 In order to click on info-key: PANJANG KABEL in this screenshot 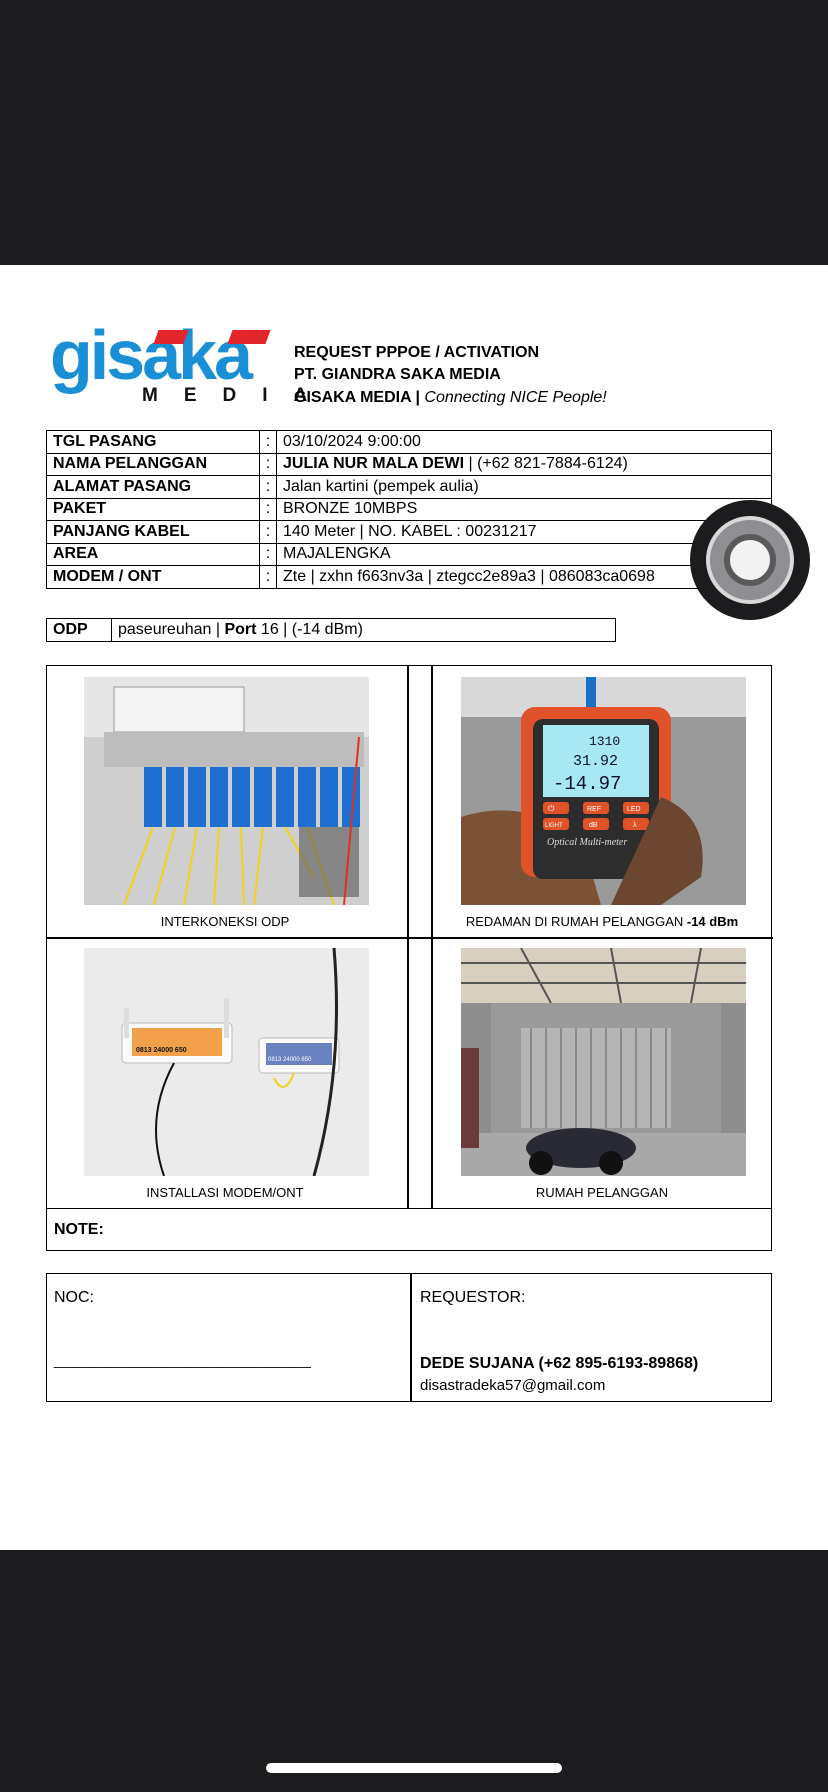, I will do `click(153, 532)`.